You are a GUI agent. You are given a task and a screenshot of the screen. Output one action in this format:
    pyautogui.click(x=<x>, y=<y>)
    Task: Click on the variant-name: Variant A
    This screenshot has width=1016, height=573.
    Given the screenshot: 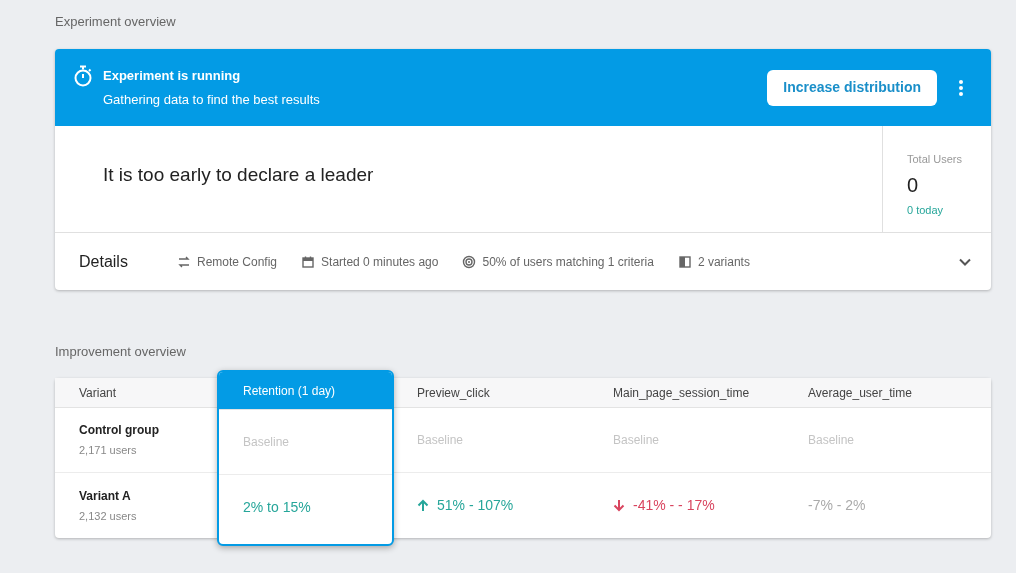 What is the action you would take?
    pyautogui.click(x=105, y=496)
    